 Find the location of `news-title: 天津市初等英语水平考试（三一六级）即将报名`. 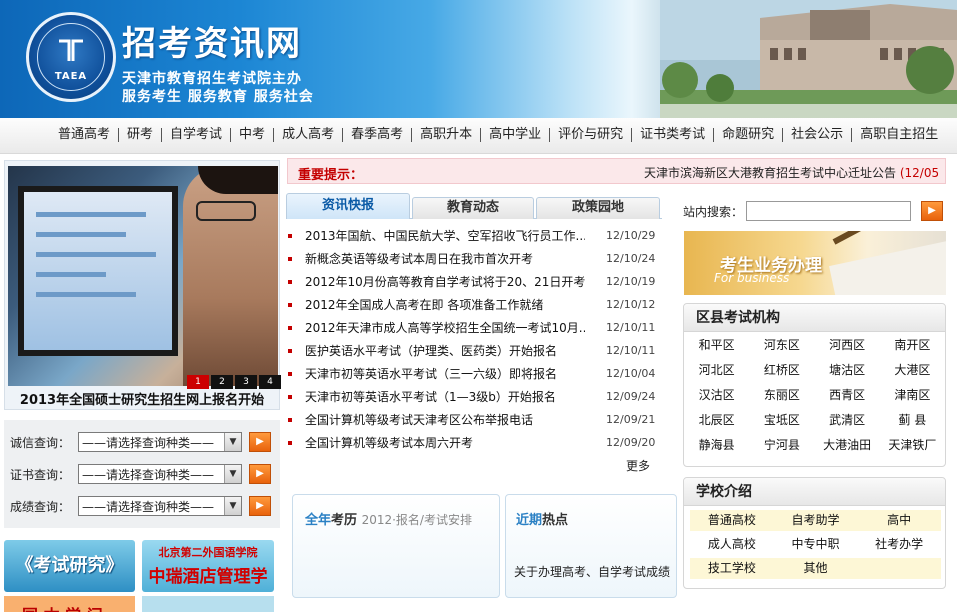

news-title: 天津市初等英语水平考试（三一六级）即将报名 is located at coordinates (445, 374).